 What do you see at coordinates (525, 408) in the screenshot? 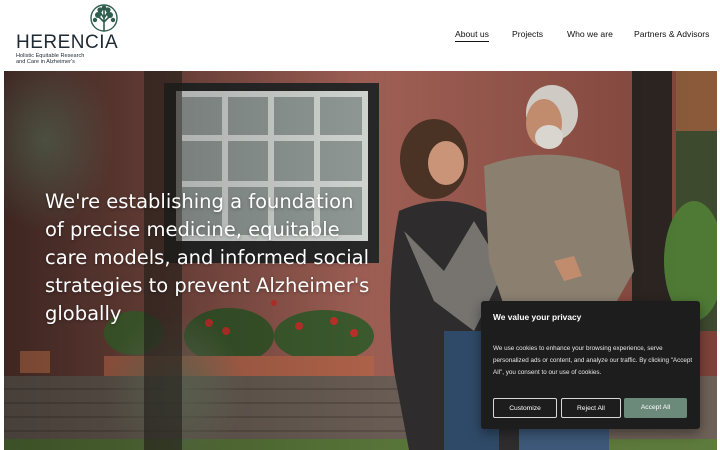
I see `customize-button: Customize` at bounding box center [525, 408].